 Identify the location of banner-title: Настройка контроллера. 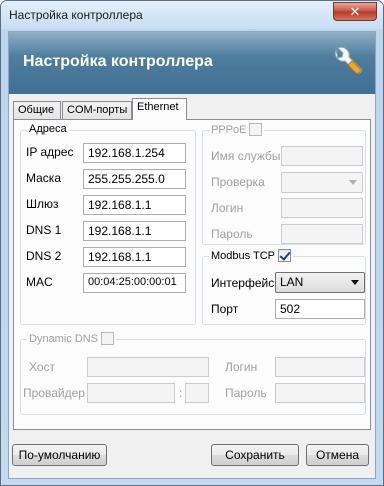
(118, 61).